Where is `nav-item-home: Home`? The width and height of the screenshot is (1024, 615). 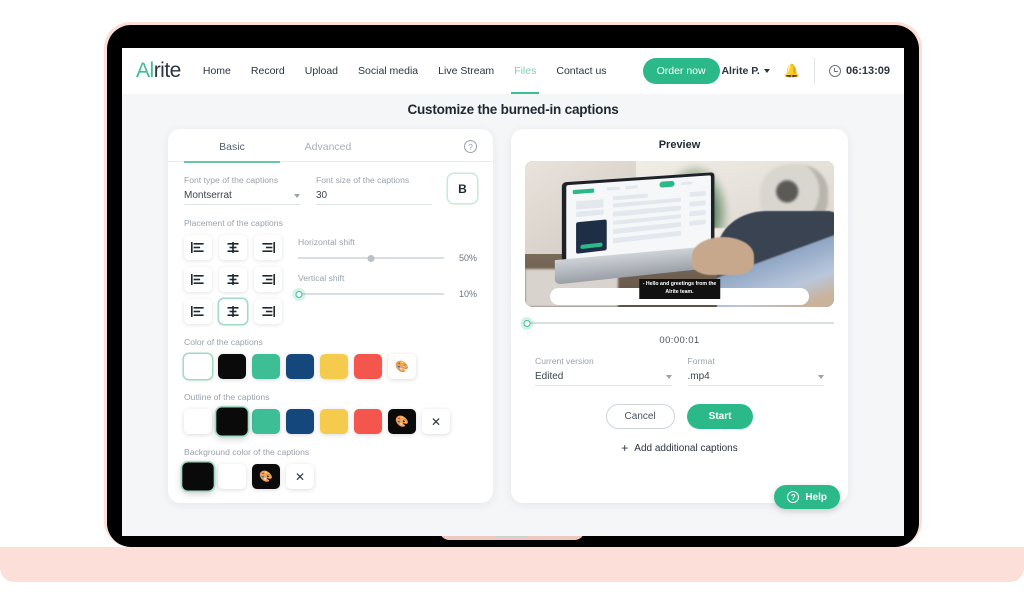 nav-item-home: Home is located at coordinates (217, 71).